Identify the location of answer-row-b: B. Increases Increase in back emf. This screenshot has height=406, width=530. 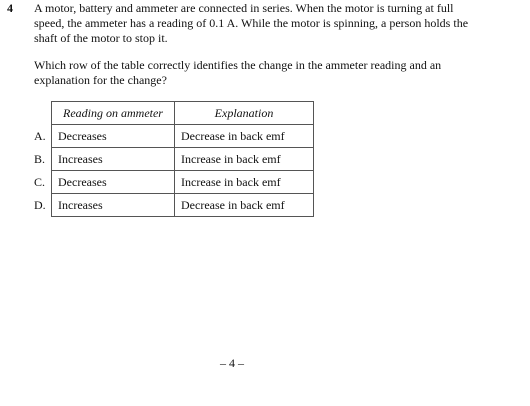
(174, 159).